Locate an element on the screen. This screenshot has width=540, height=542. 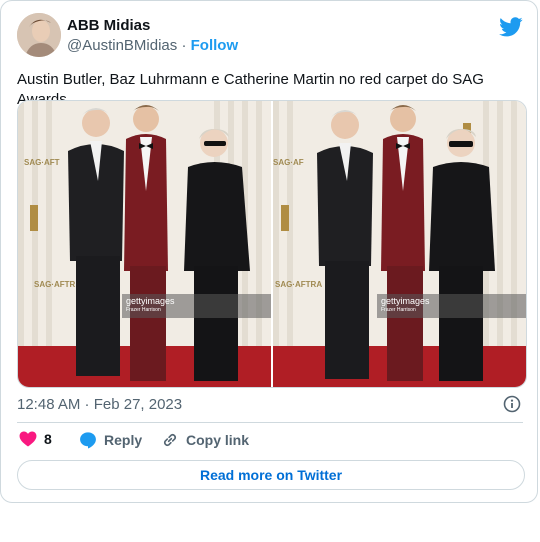
backdrop-logo-text: SAG·AFTR is located at coordinates (55, 284).